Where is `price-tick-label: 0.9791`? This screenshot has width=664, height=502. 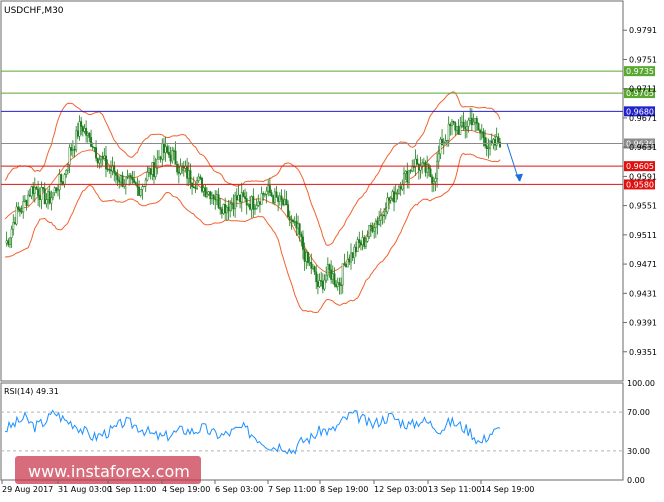 price-tick-label: 0.9791 is located at coordinates (643, 30).